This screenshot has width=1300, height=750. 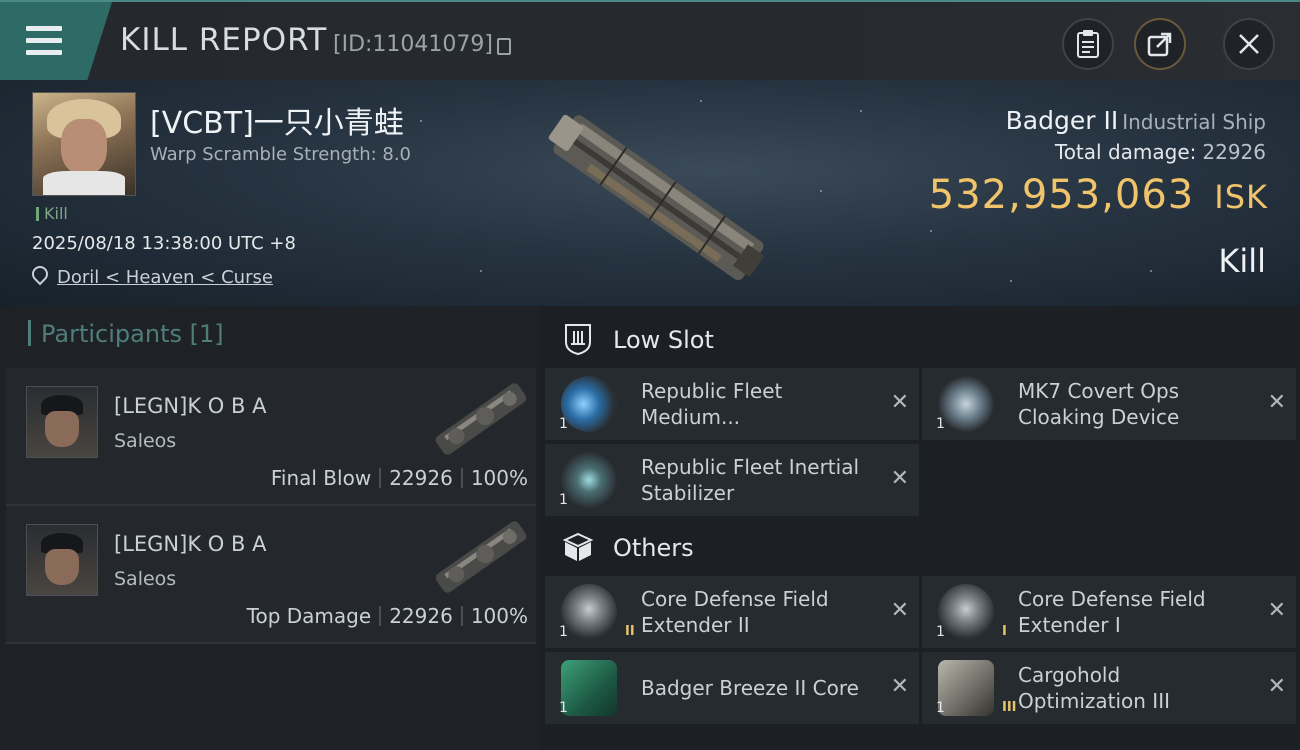 What do you see at coordinates (1125, 152) in the screenshot?
I see `total-damage-label: Total damage:` at bounding box center [1125, 152].